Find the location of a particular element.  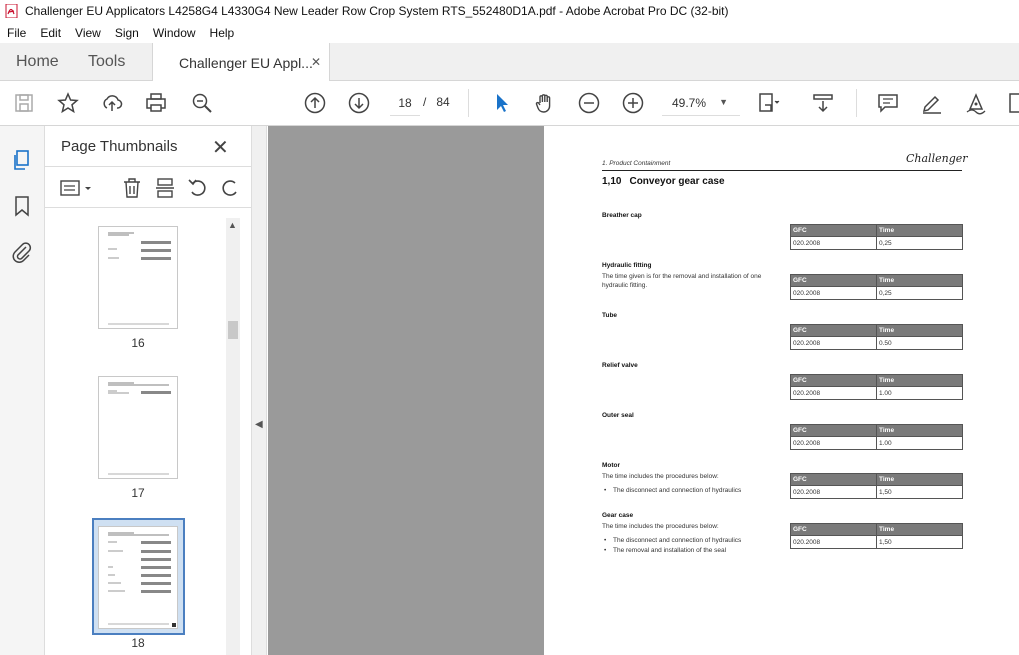

options-menu-icon is located at coordinates (75, 188).